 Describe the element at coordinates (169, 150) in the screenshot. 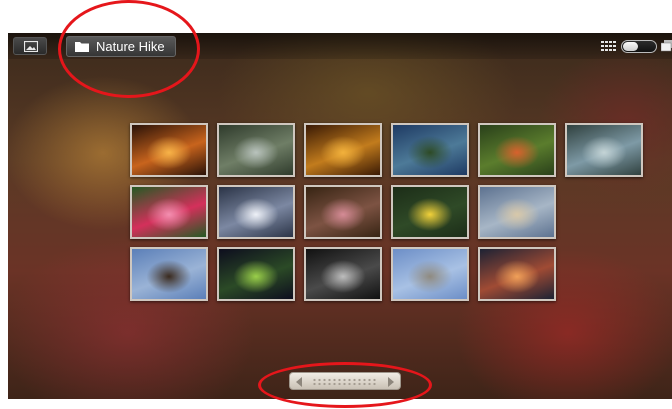

I see `photo-thumbnail-cave-fire` at that location.